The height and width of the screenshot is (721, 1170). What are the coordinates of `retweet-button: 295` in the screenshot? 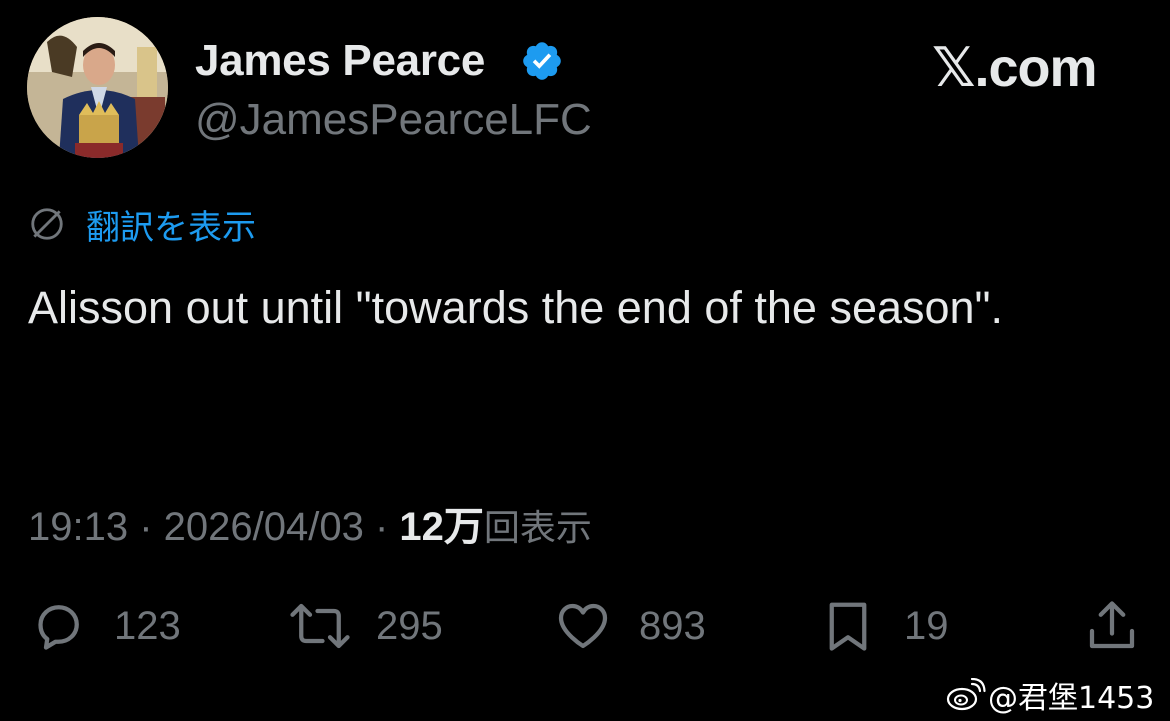 It's located at (366, 626).